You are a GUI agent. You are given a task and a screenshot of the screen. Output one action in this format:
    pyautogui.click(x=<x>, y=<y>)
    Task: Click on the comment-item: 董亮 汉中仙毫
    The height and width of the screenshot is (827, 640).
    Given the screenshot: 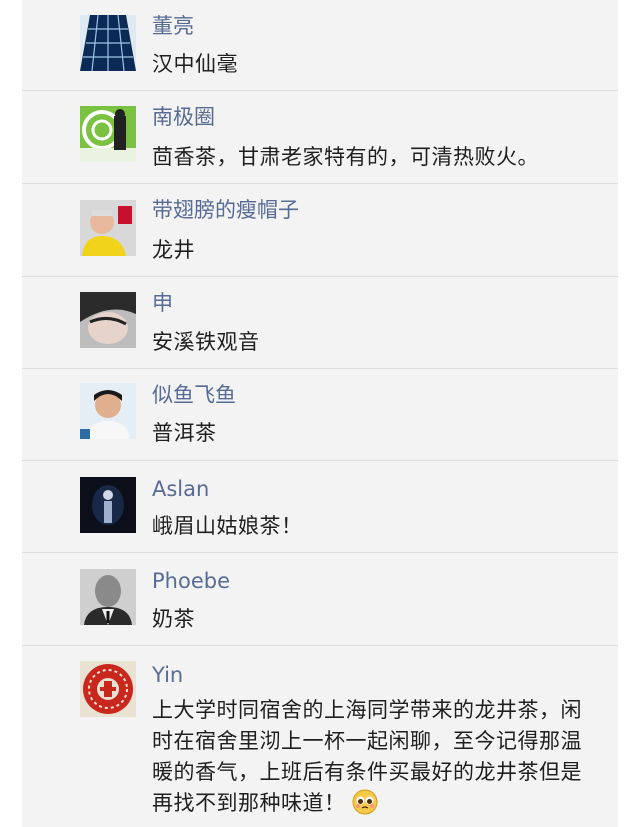 What is the action you would take?
    pyautogui.click(x=320, y=45)
    